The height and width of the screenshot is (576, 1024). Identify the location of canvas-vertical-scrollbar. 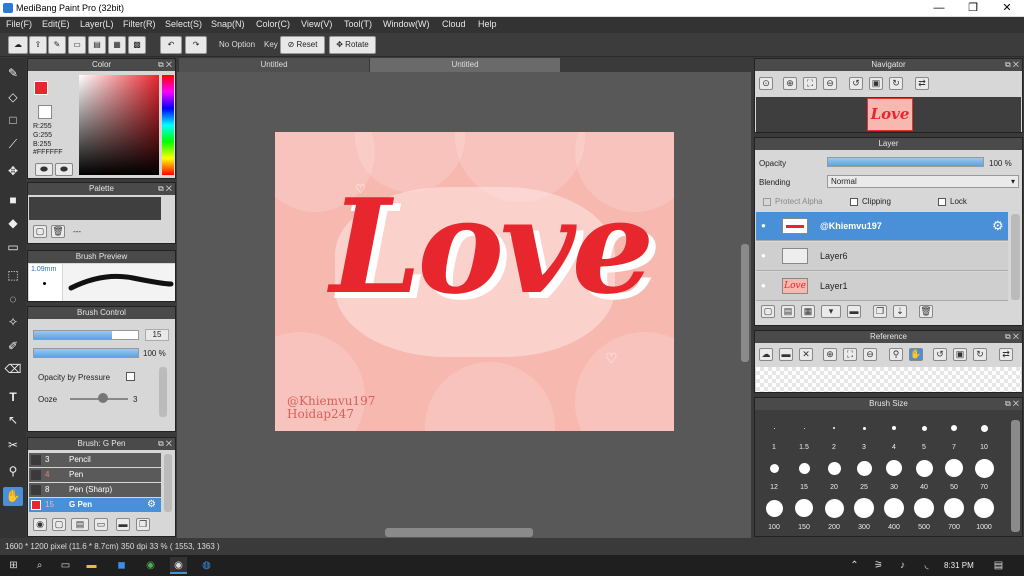
(745, 303).